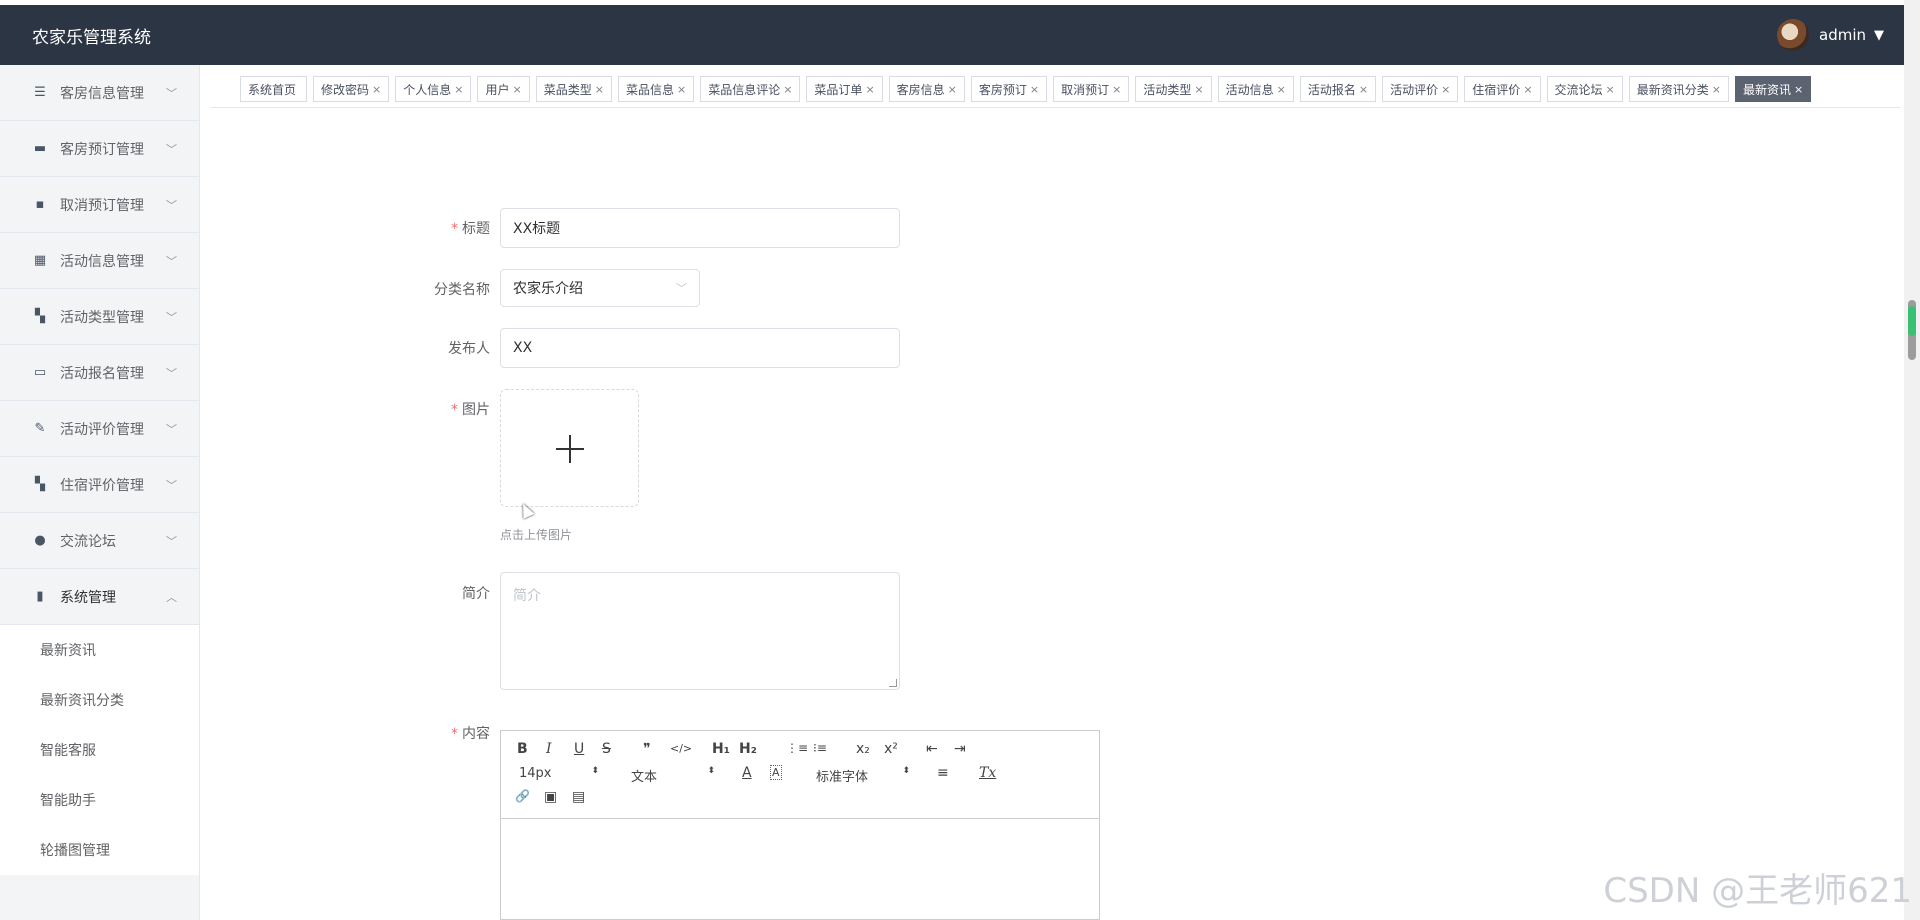 This screenshot has width=1920, height=920. What do you see at coordinates (99, 650) in the screenshot?
I see `sidebar-subitem-news: 最新资讯` at bounding box center [99, 650].